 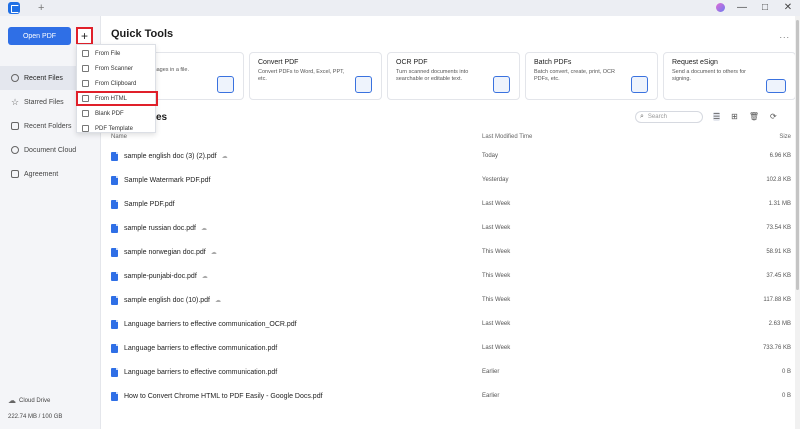 What do you see at coordinates (777, 300) in the screenshot?
I see `file-size: 117.88 KB` at bounding box center [777, 300].